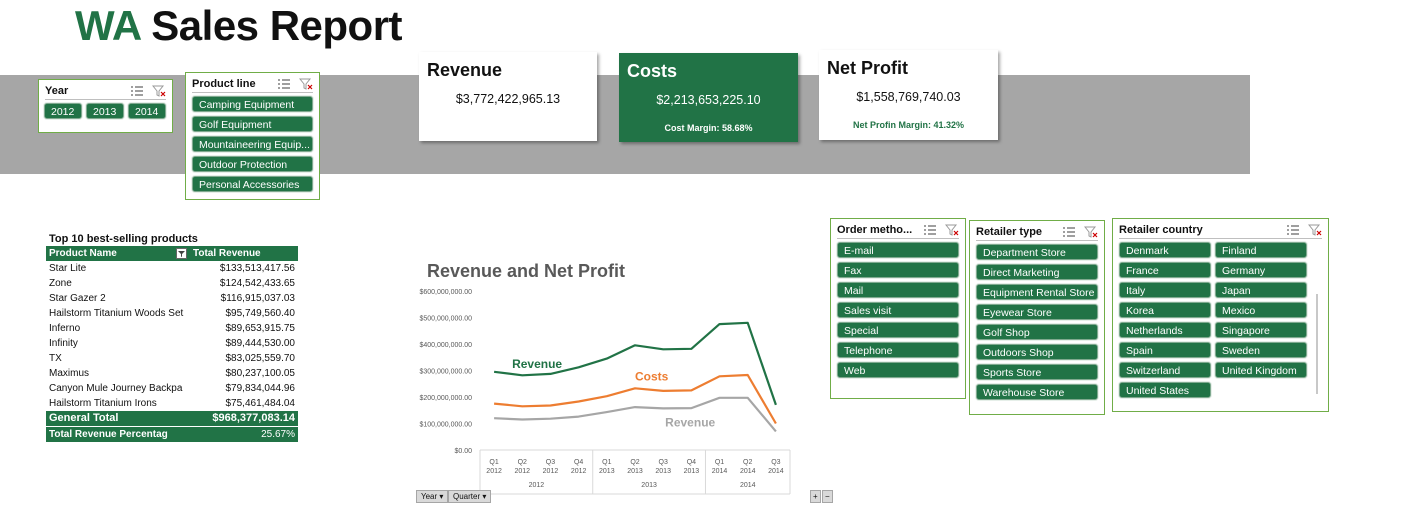 This screenshot has height=518, width=1424. What do you see at coordinates (63, 111) in the screenshot?
I see `slicer-item-2012: 2012` at bounding box center [63, 111].